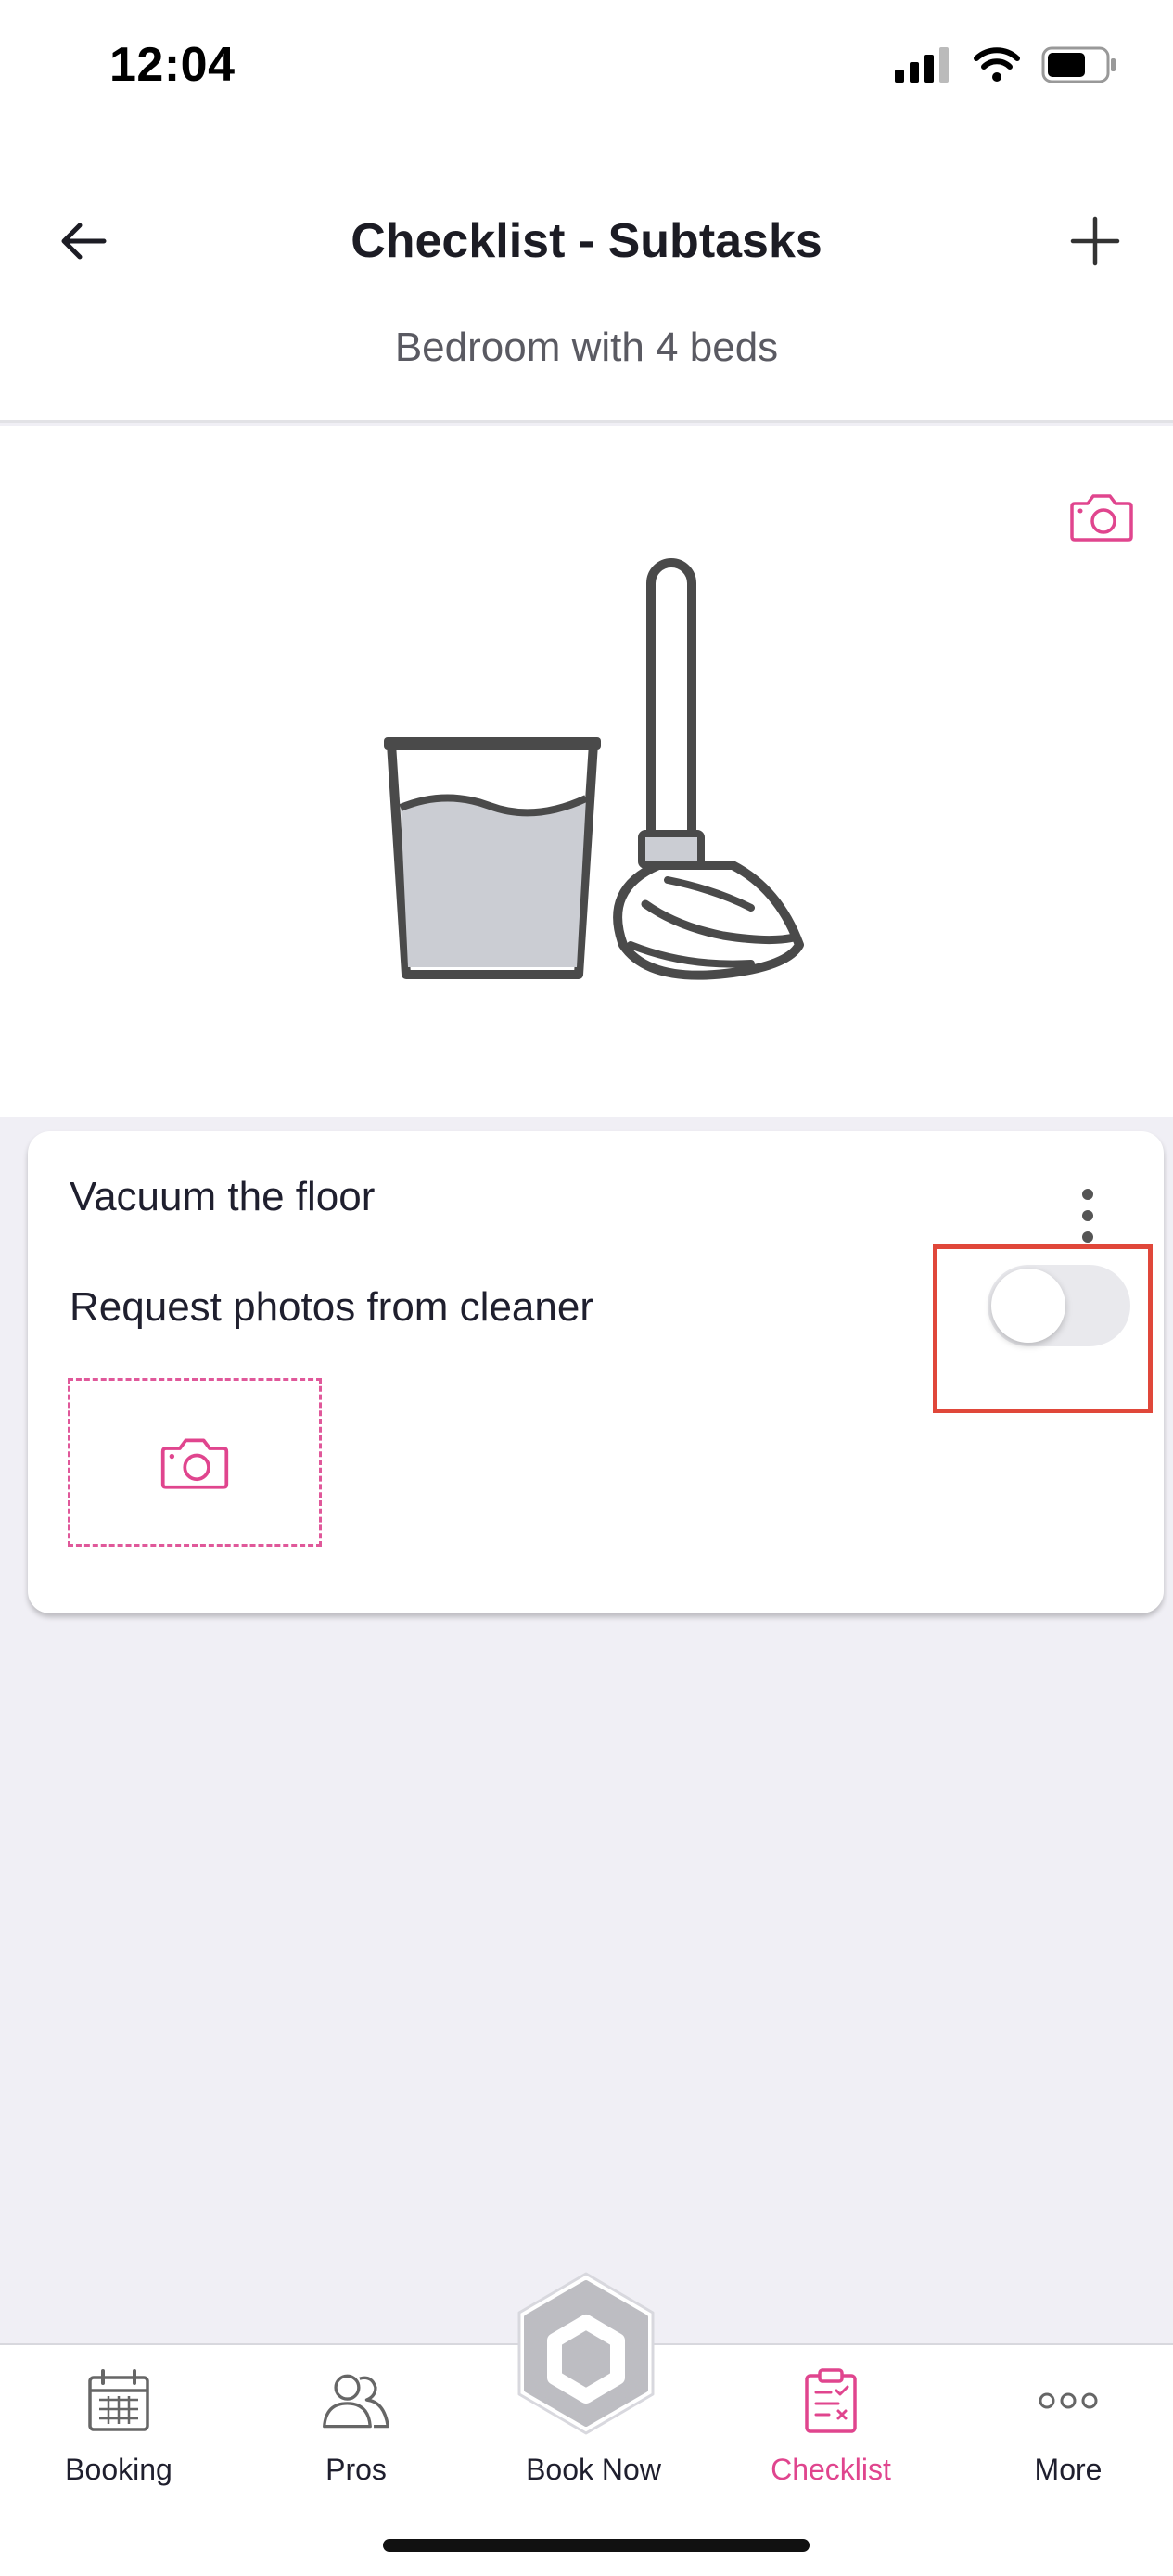 The width and height of the screenshot is (1173, 2576). Describe the element at coordinates (356, 2401) in the screenshot. I see `people-icon` at that location.